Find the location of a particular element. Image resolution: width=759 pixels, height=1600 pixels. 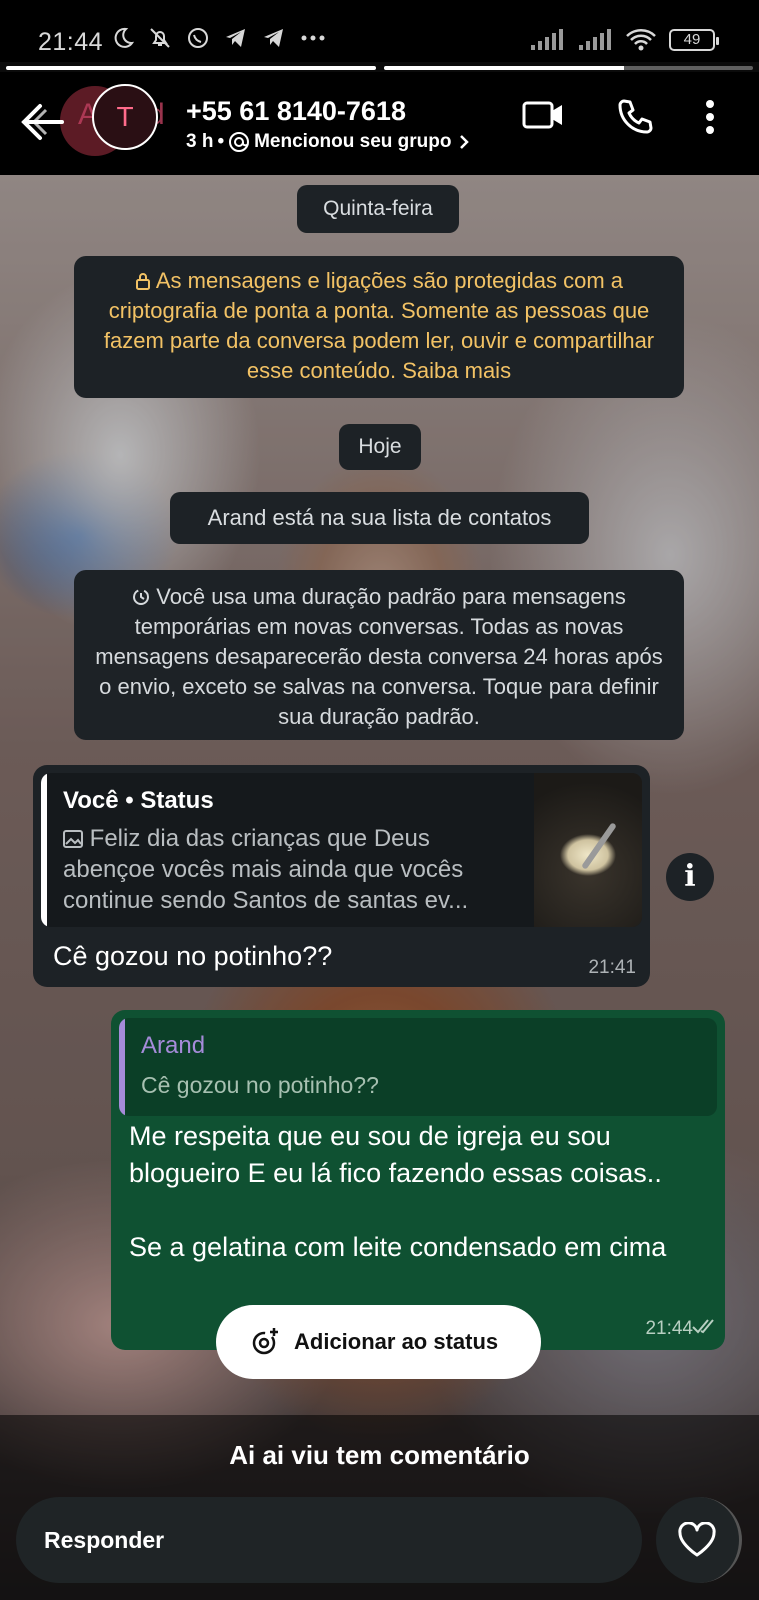

more-dots-icon is located at coordinates (313, 38).